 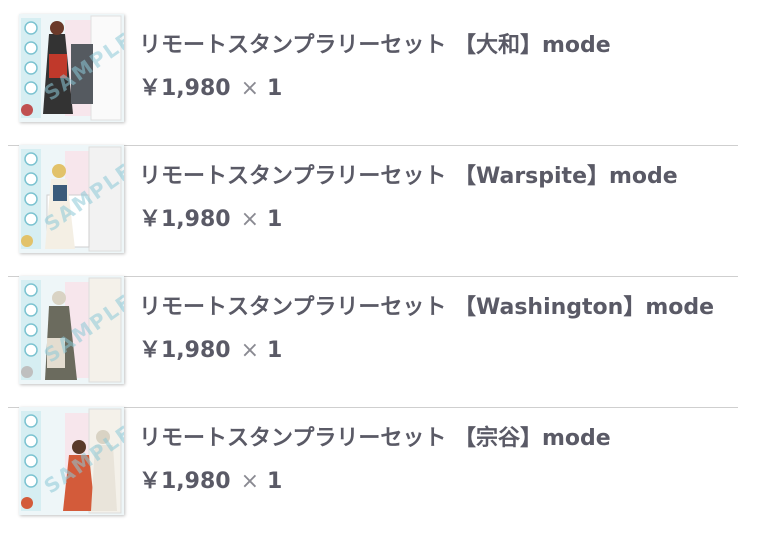 What do you see at coordinates (408, 174) in the screenshot?
I see `item-title-link: リモートスタンプラリーセット 【Warspite】mode` at bounding box center [408, 174].